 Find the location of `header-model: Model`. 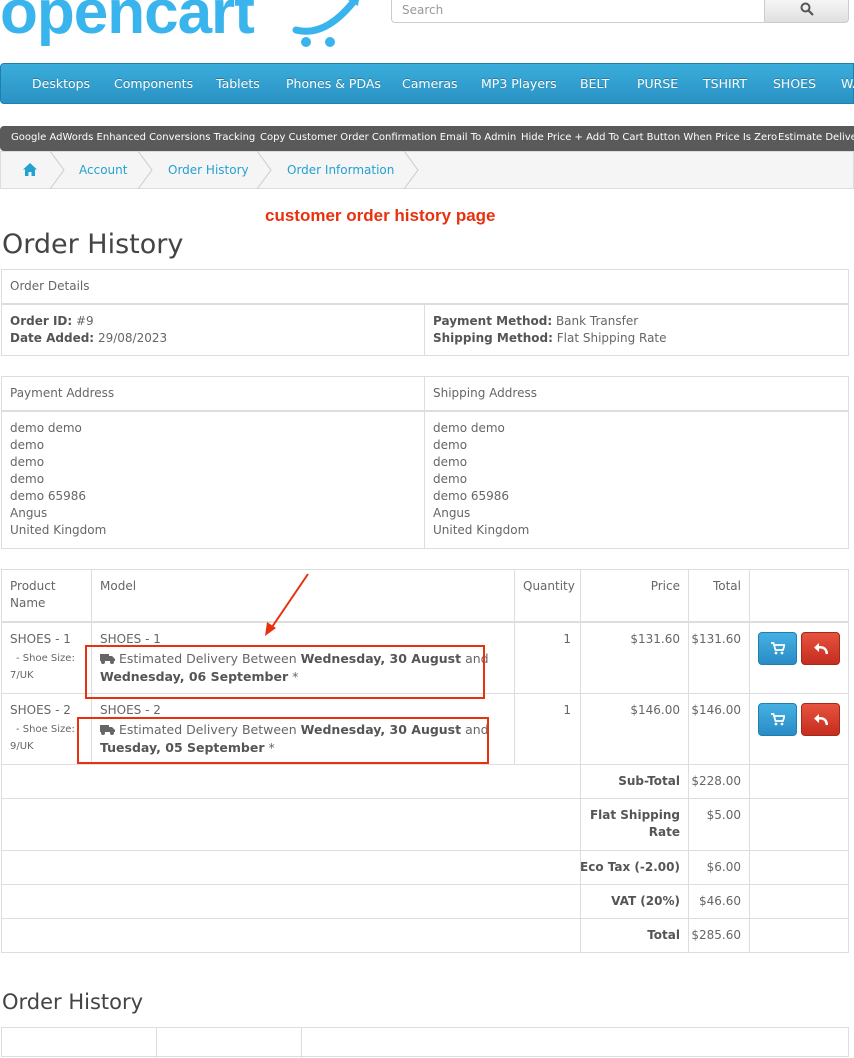

header-model: Model is located at coordinates (118, 586).